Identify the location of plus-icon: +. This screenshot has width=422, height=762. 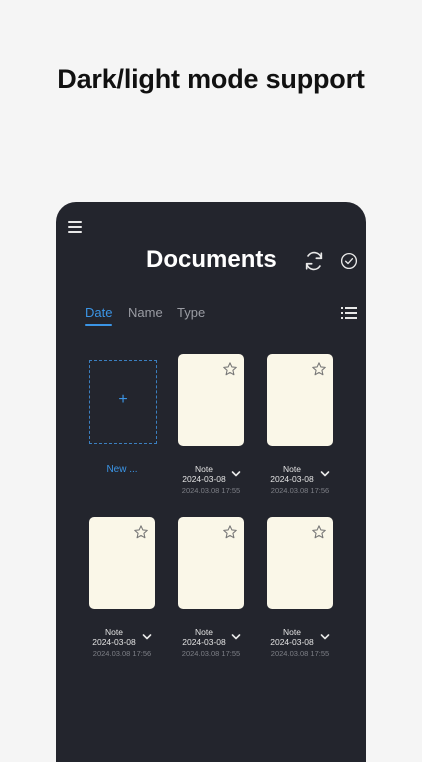
(123, 399).